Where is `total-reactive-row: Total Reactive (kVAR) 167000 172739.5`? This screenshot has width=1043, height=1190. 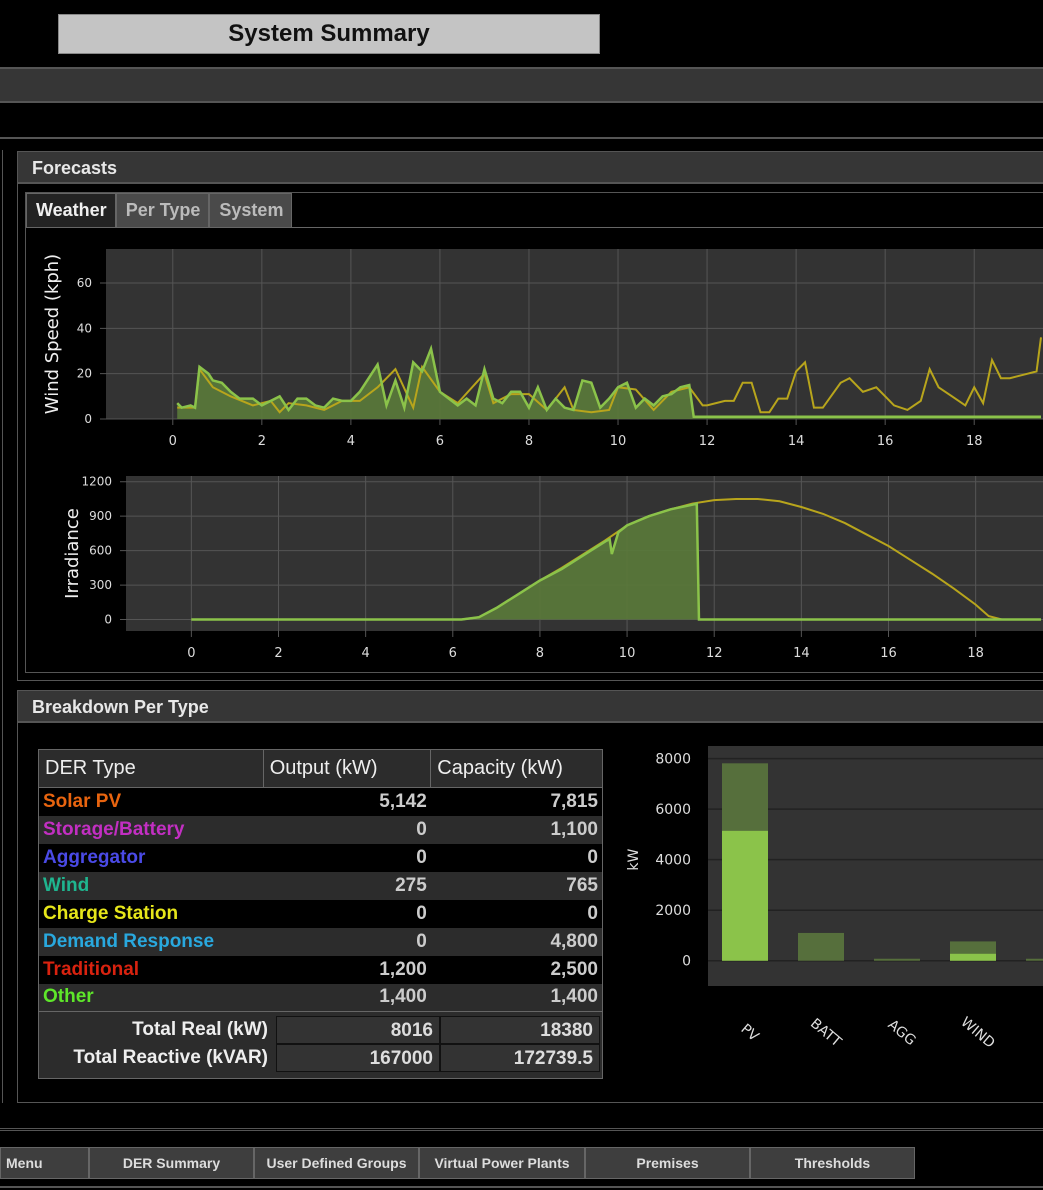
total-reactive-row: Total Reactive (kVAR) 167000 172739.5 is located at coordinates (320, 1058).